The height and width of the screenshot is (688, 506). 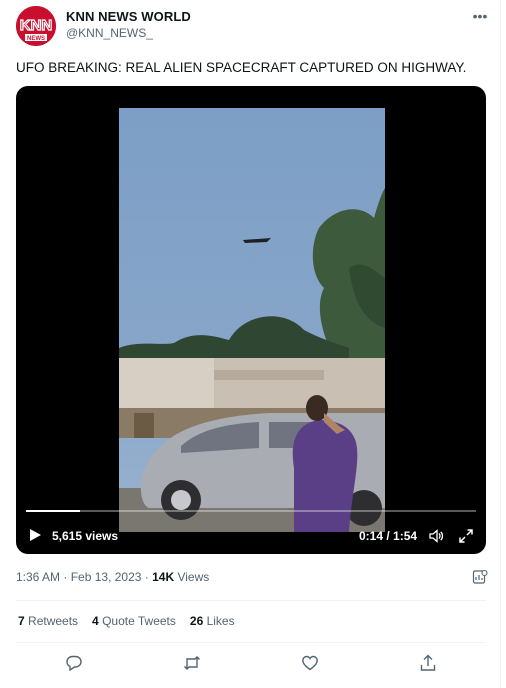 I want to click on like-icon, so click(x=310, y=663).